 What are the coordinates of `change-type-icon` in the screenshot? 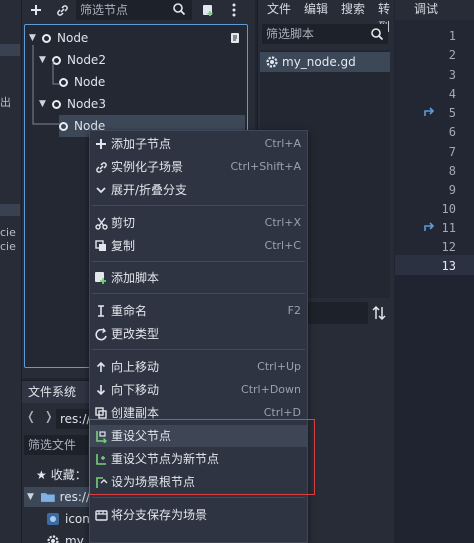 It's located at (101, 334).